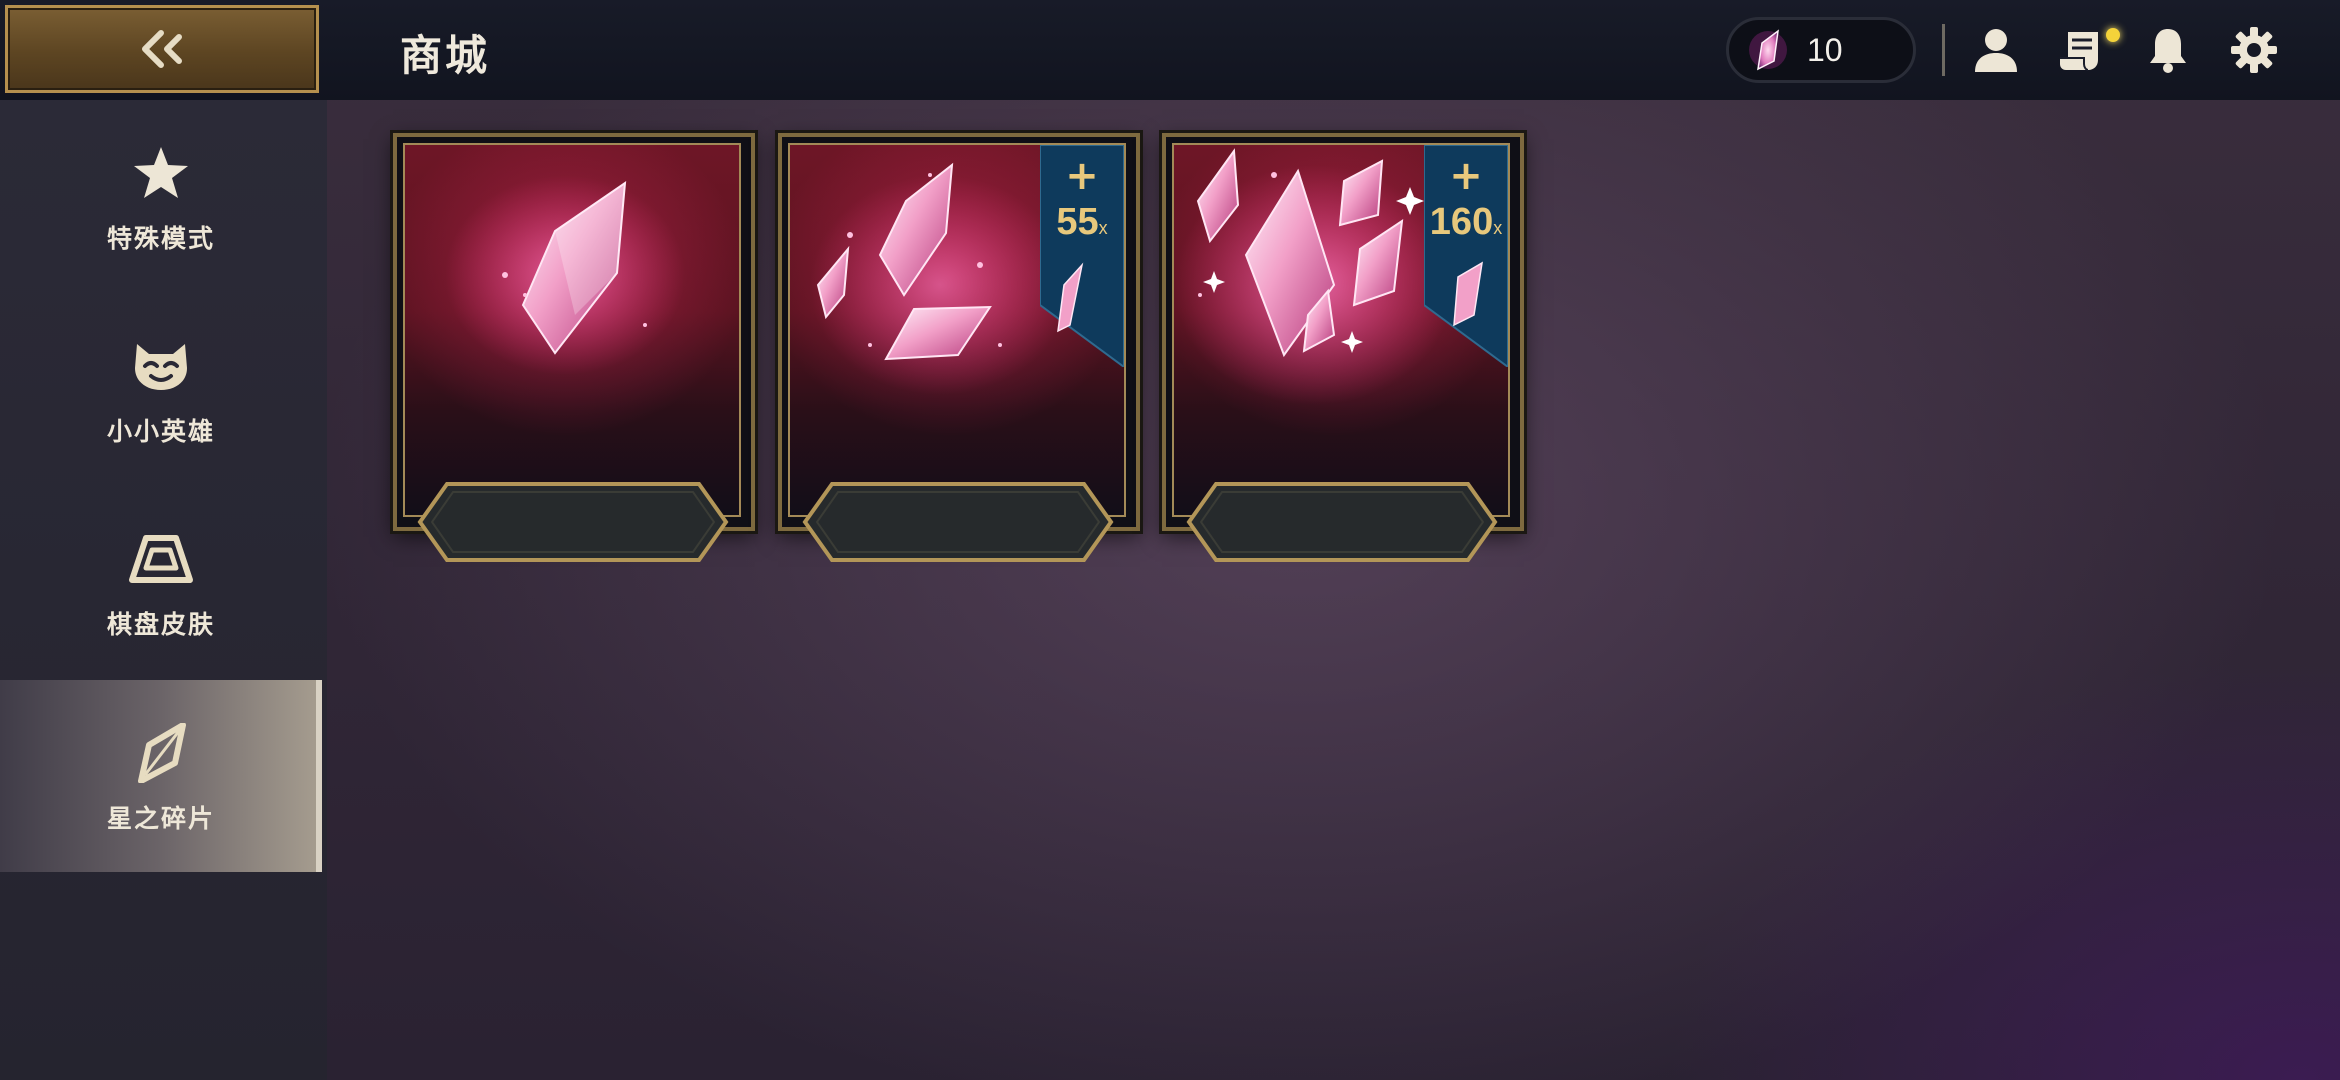  I want to click on sidebar-item-arena-skins: 棋盘皮肤, so click(161, 582).